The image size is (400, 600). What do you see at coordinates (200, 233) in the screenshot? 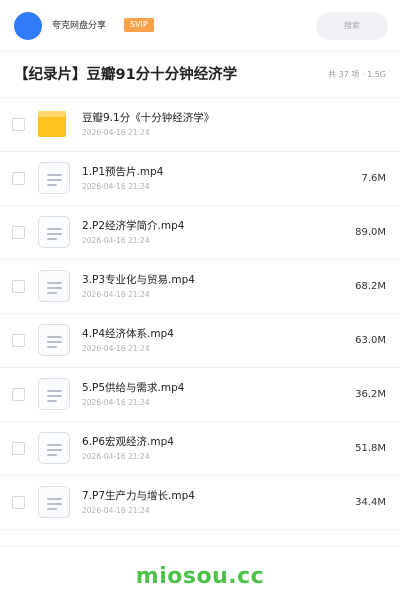
I see `list-item: 2.P2经济学简介.mp4 2026-04-16 21:24 89.0M` at bounding box center [200, 233].